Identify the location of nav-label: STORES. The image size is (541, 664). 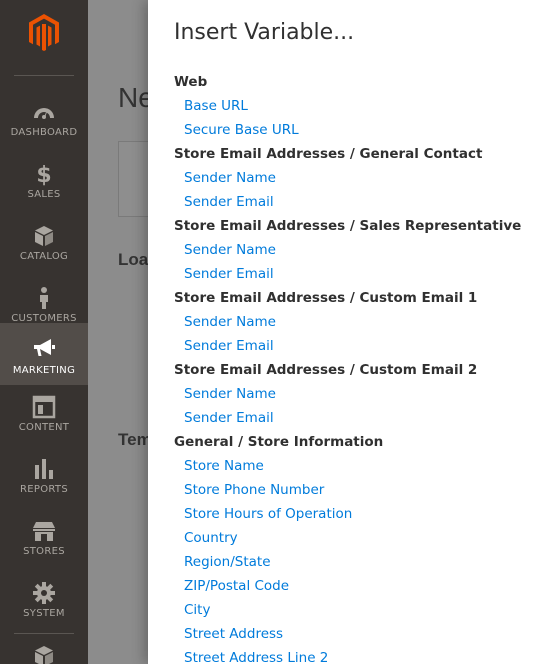
(44, 551).